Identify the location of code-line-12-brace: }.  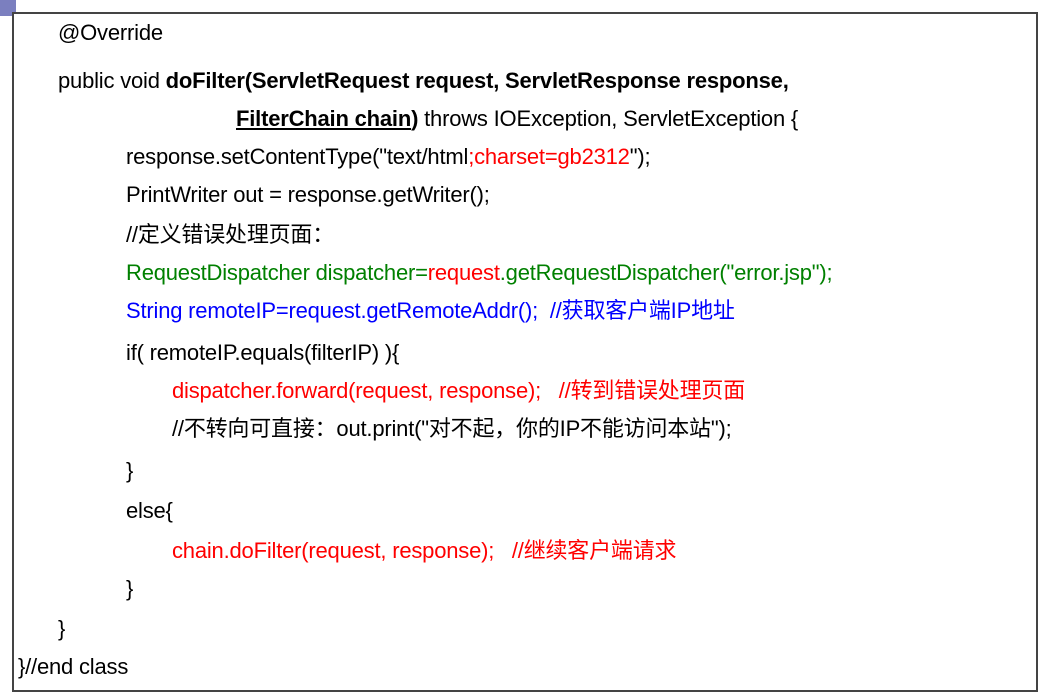
(130, 470).